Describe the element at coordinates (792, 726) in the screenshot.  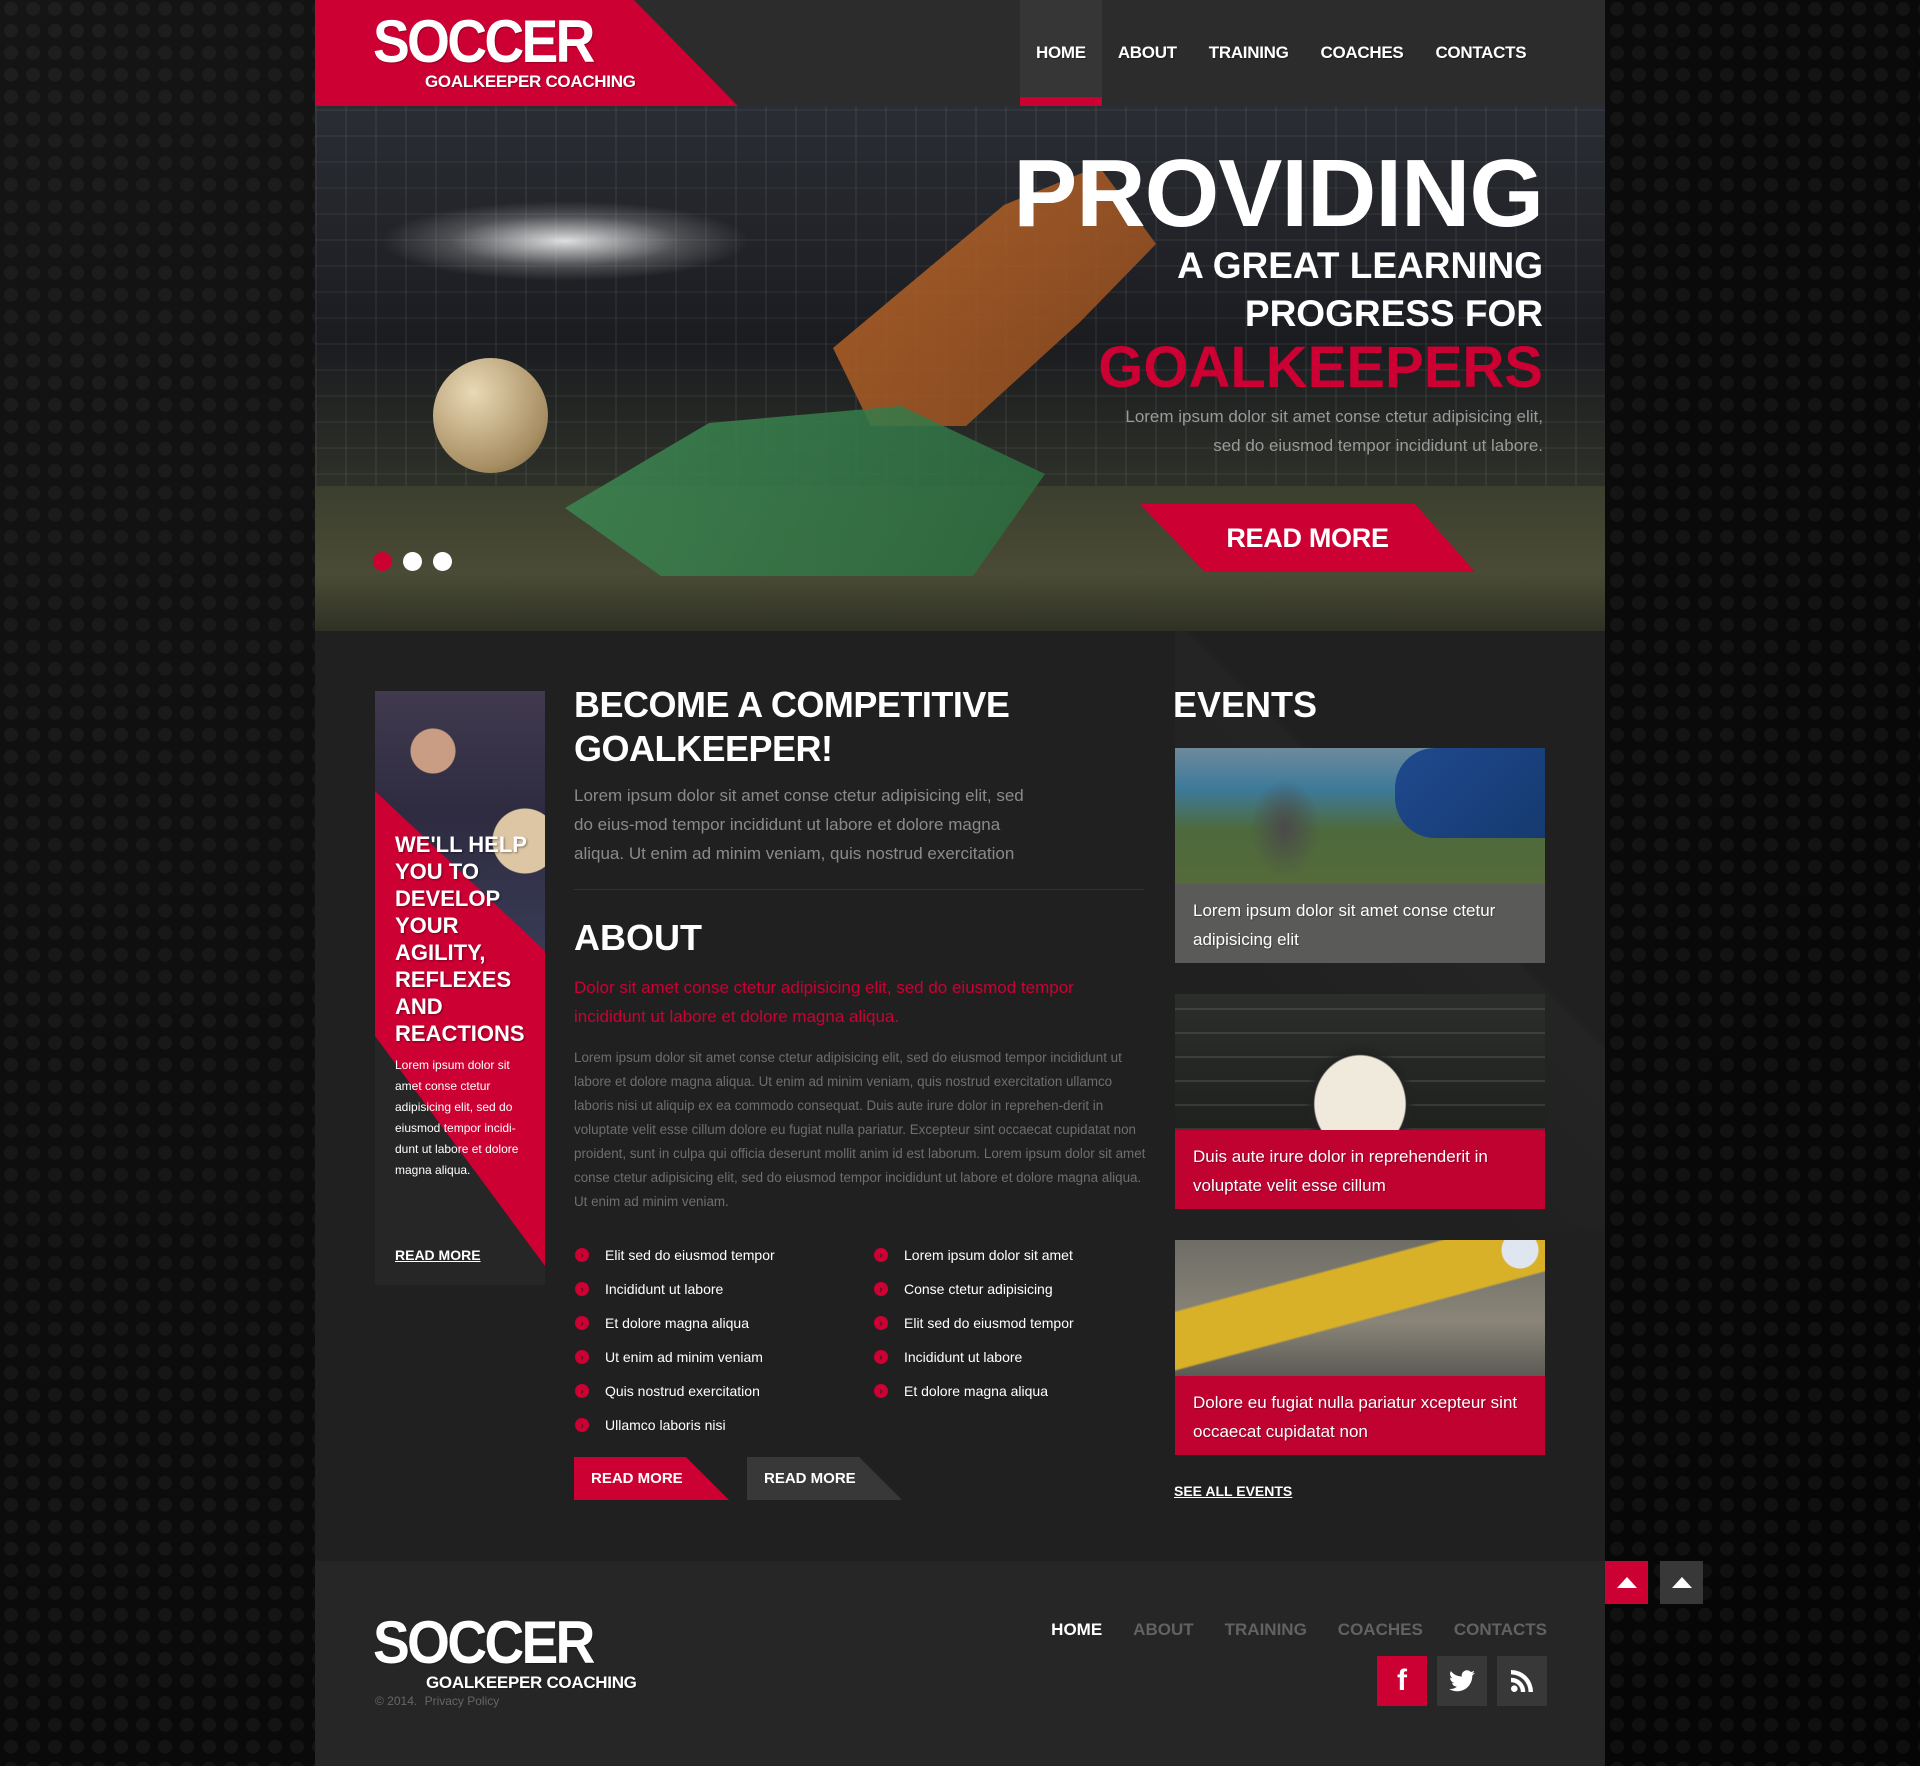
I see `intro-heading: BECOME A COMPETITIVE GOALKEEPER!` at that location.